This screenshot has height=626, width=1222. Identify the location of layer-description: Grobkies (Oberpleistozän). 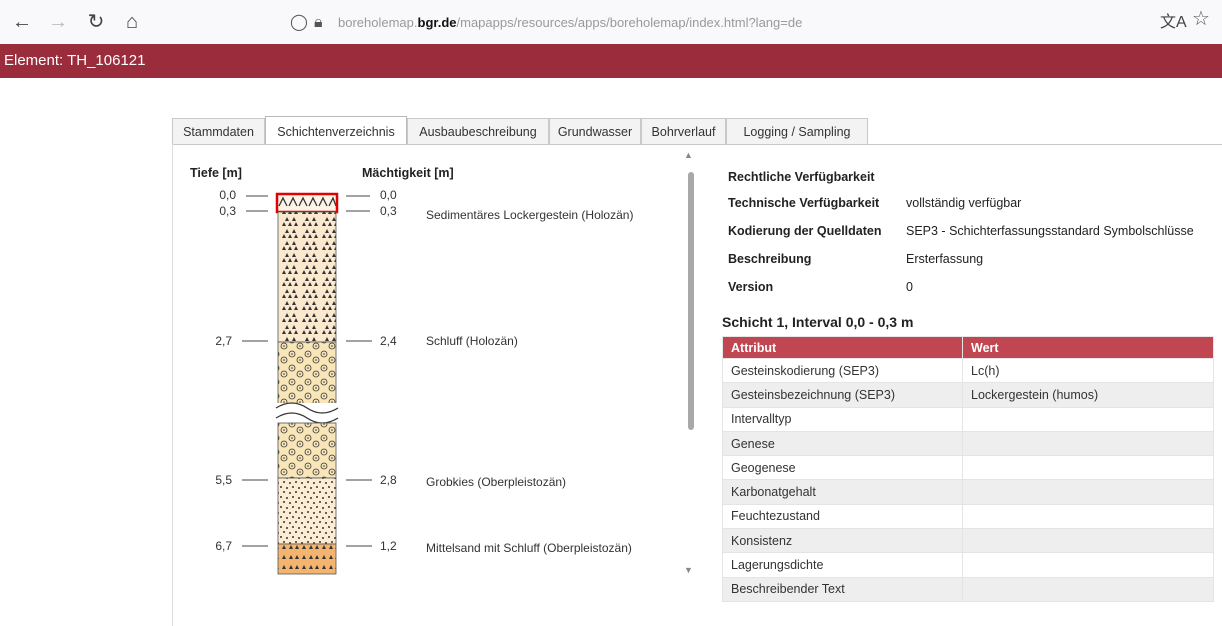
(496, 482).